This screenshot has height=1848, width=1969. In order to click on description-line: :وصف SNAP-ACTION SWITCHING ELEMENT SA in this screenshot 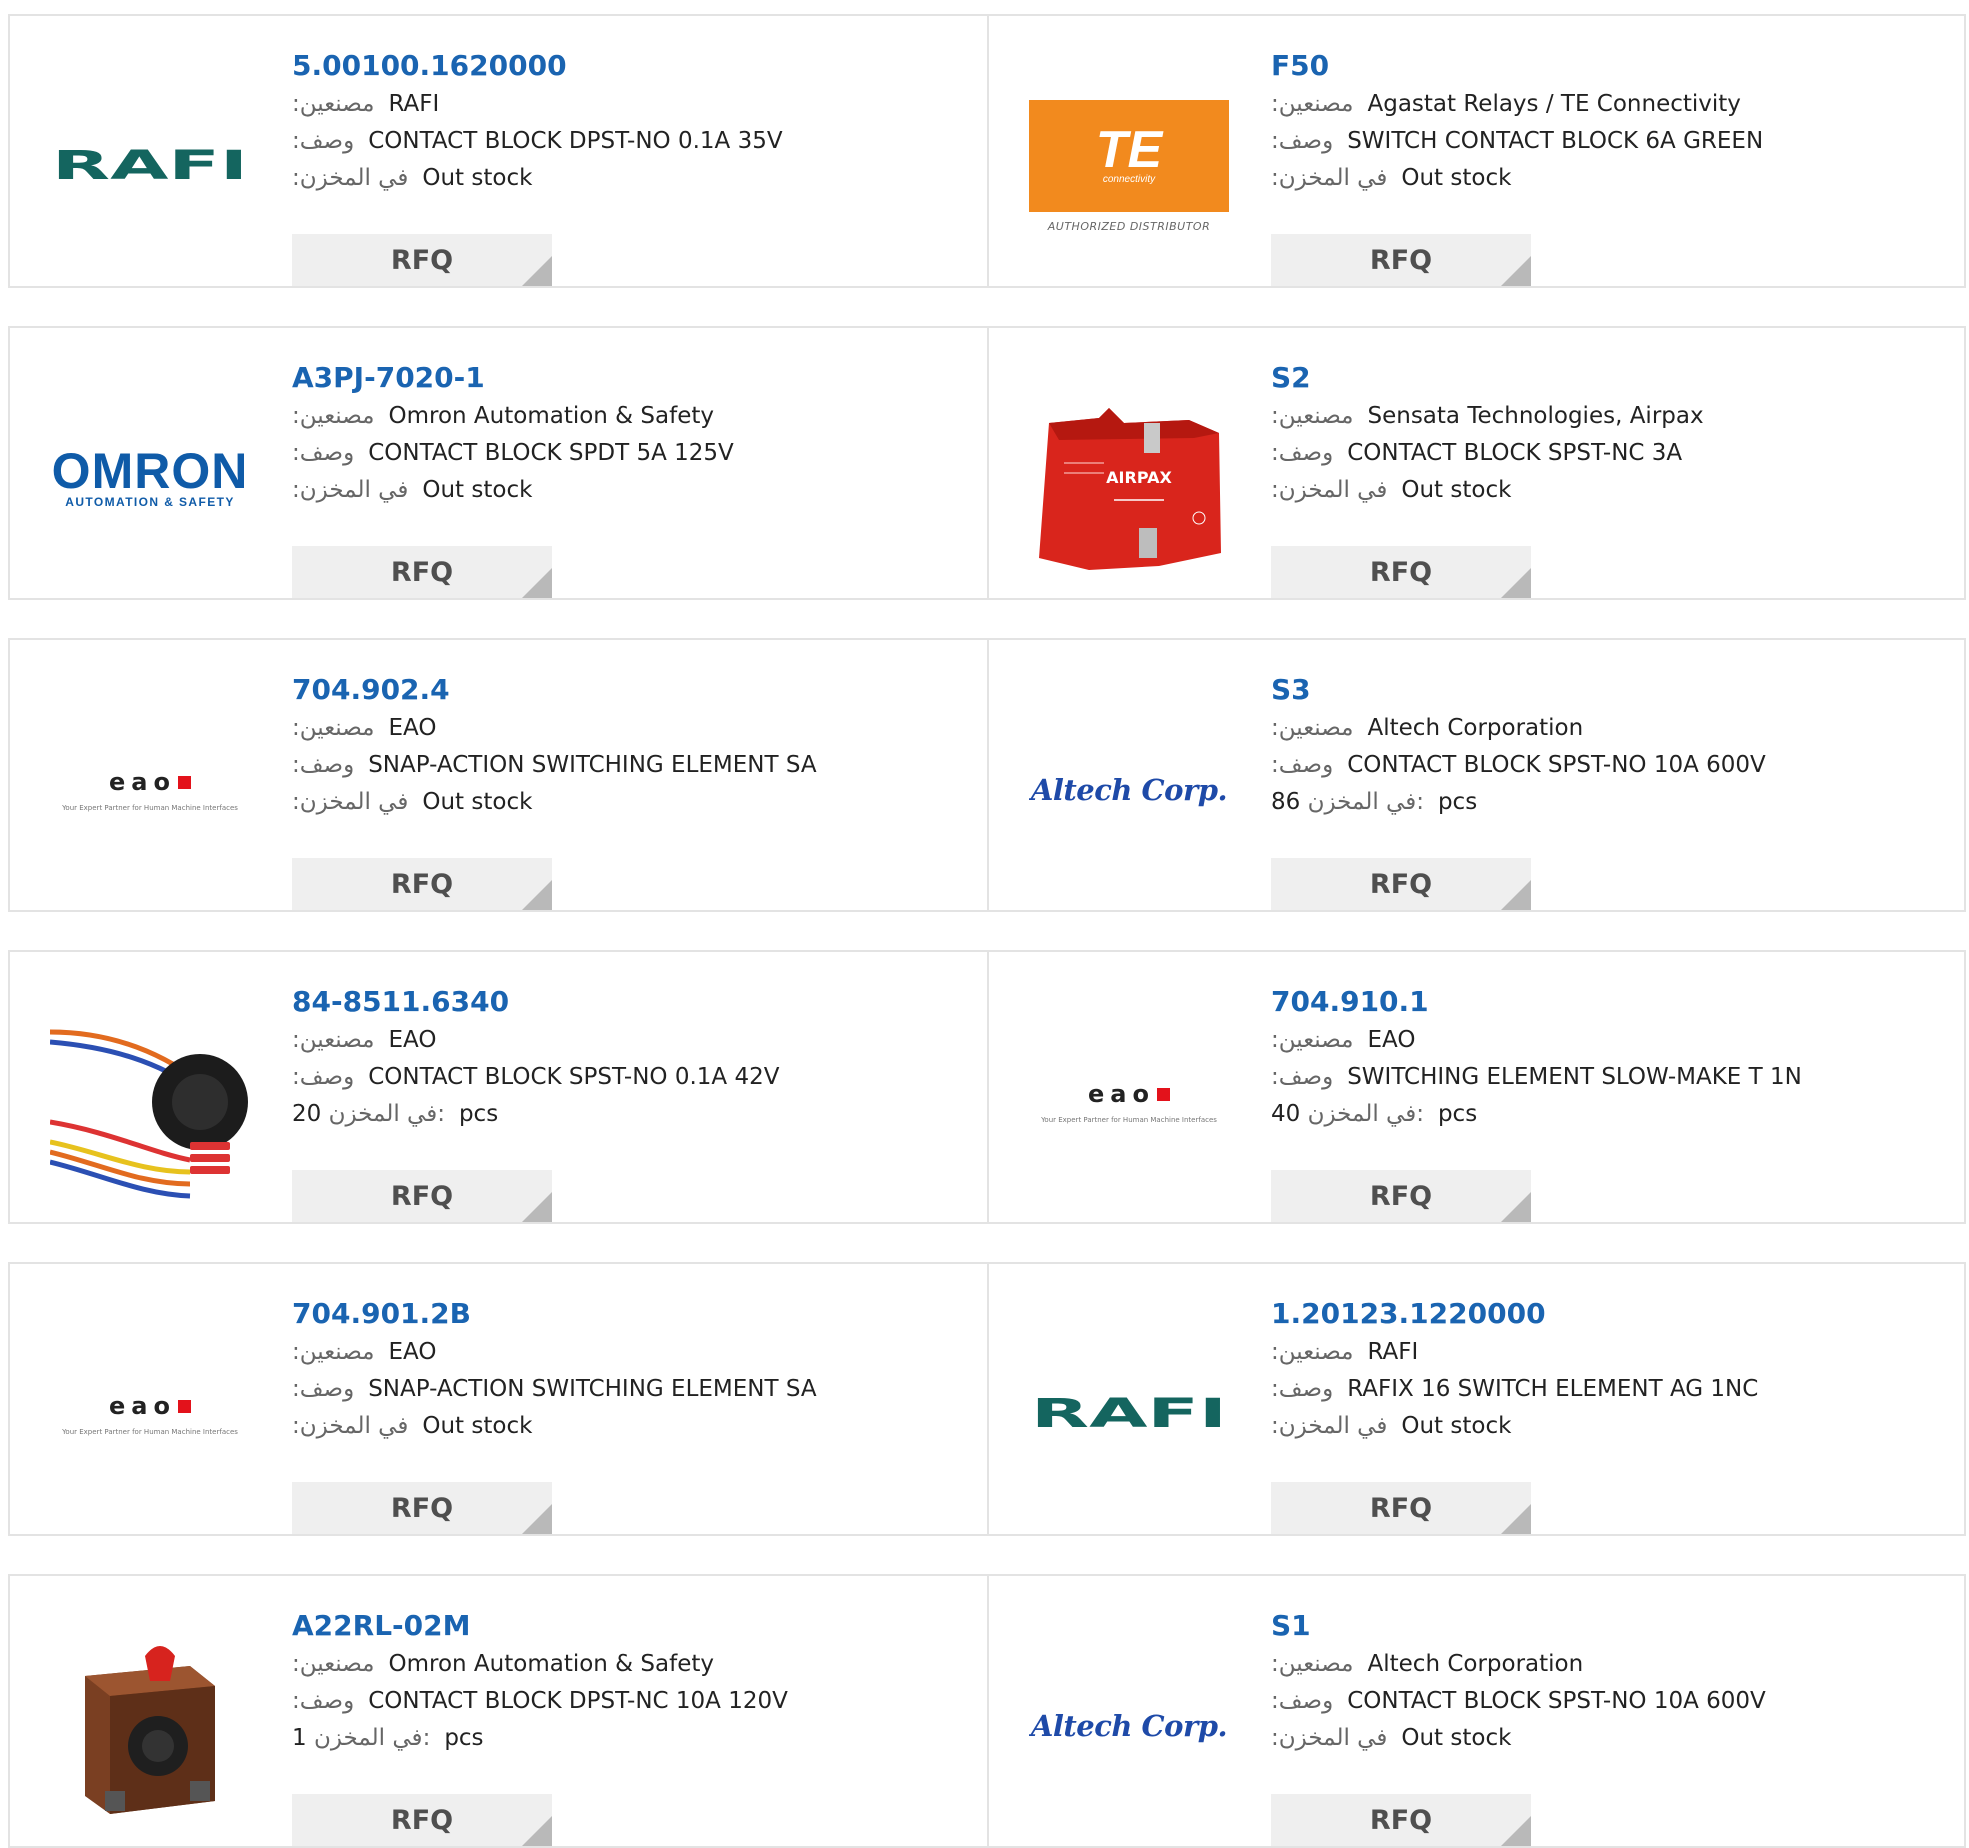, I will do `click(629, 765)`.